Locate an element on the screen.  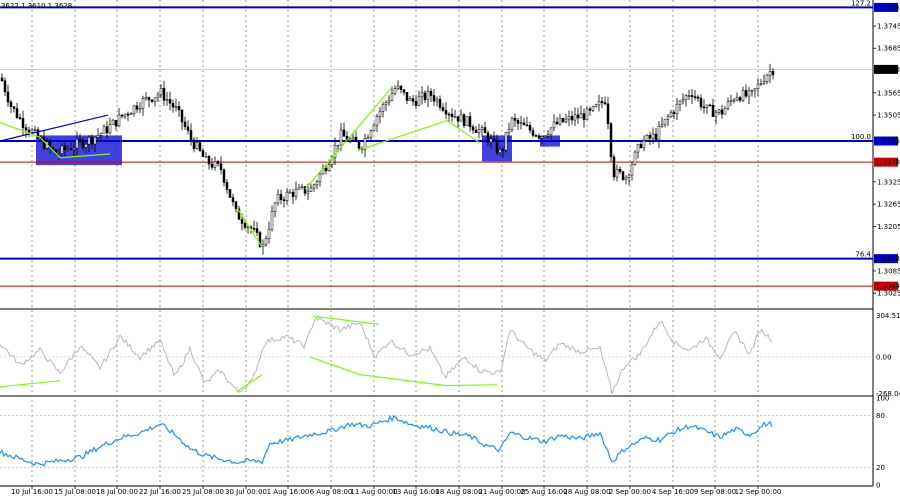
y-tick-label: 1.3685 is located at coordinates (888, 49).